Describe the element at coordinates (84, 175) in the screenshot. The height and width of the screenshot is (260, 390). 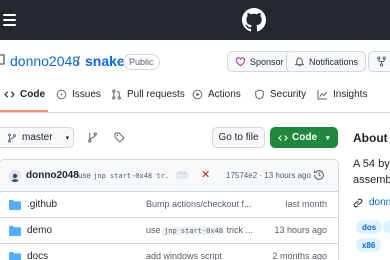
I see `commit-message-prefix: use` at that location.